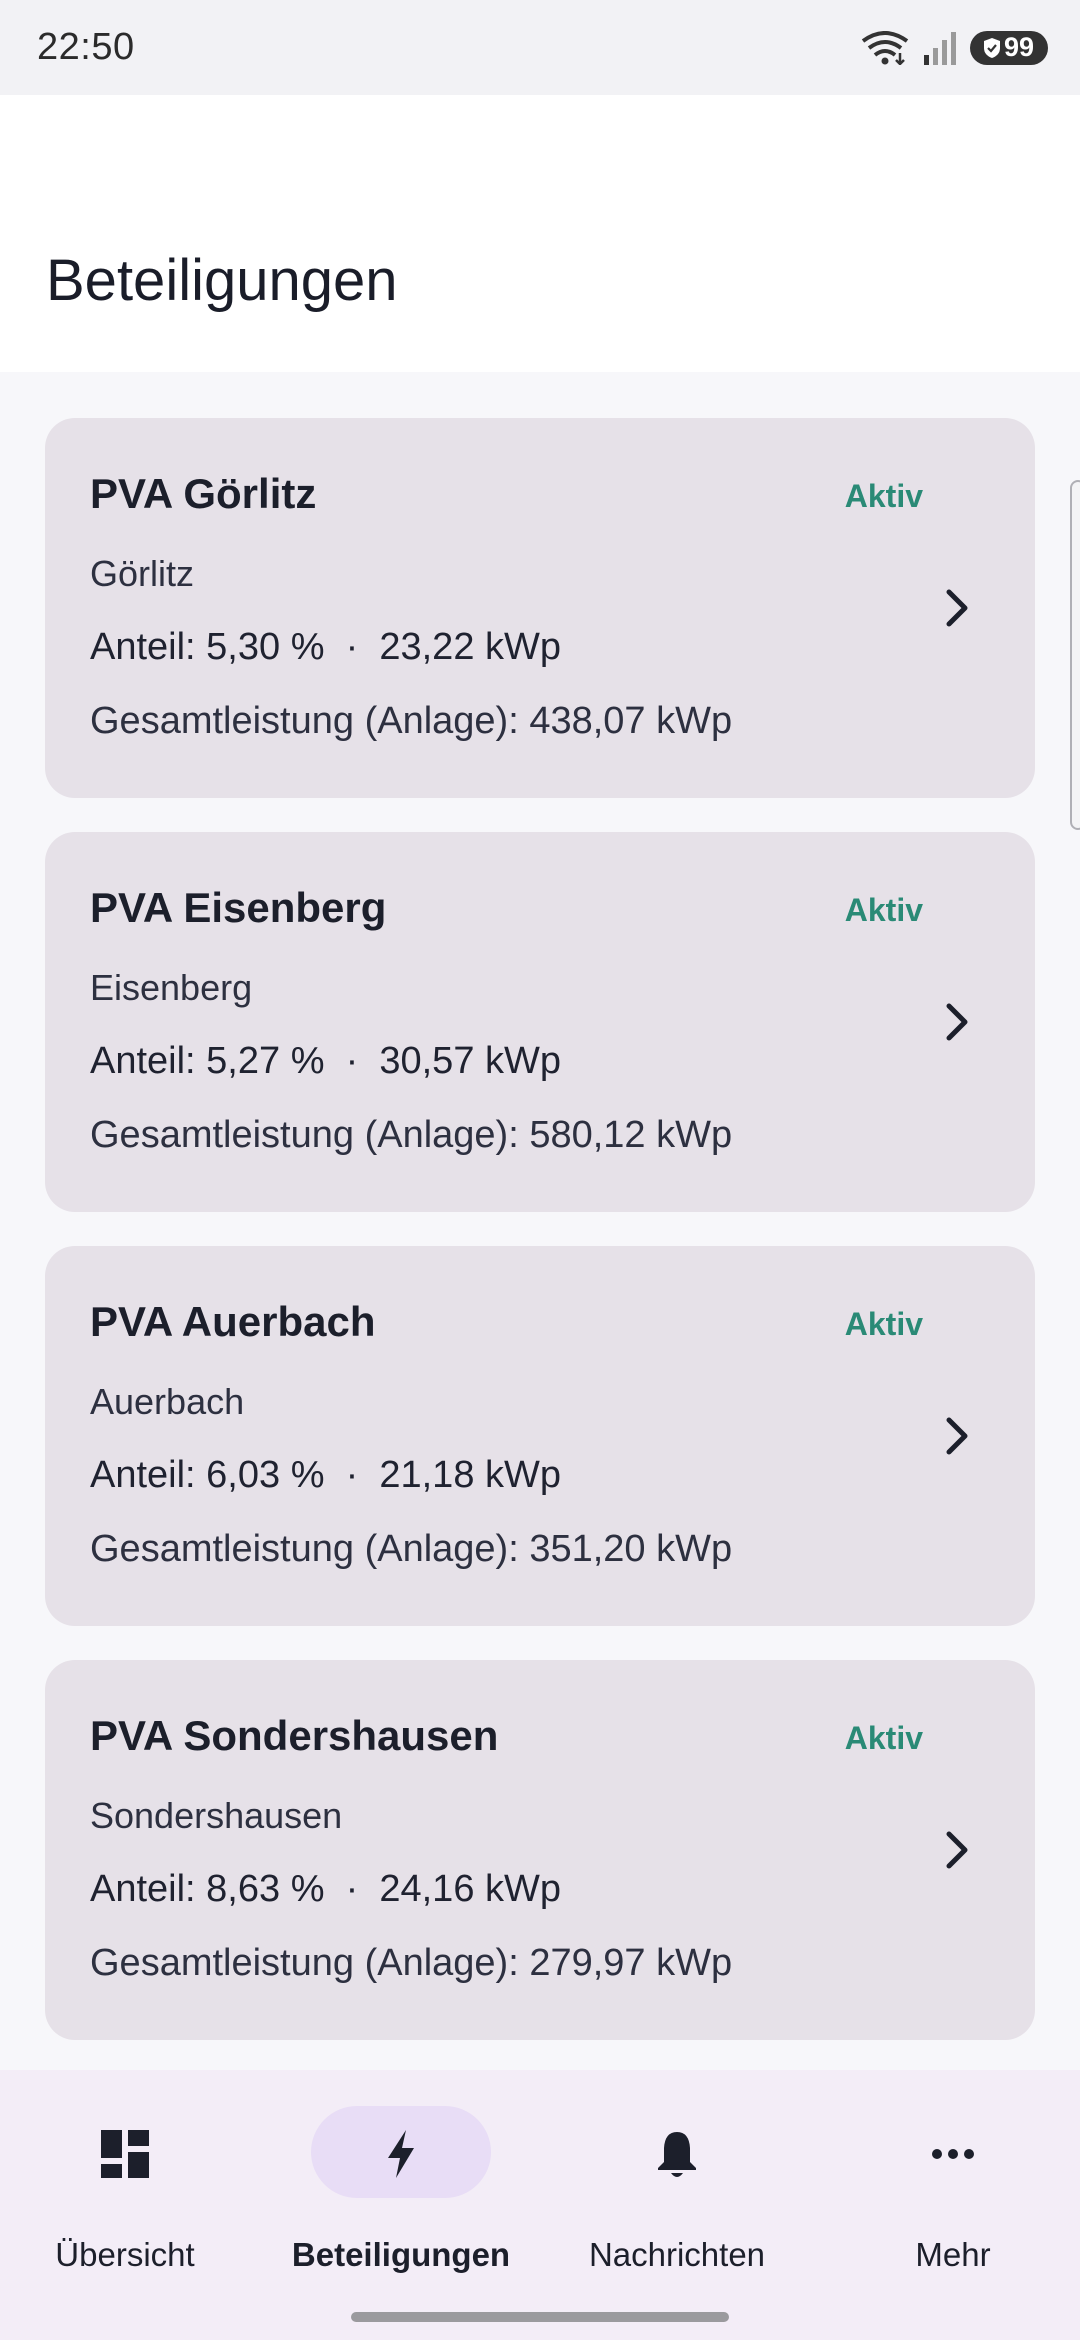 Image resolution: width=1080 pixels, height=2340 pixels. Describe the element at coordinates (540, 233) in the screenshot. I see `app-header: Beteiligungen` at that location.